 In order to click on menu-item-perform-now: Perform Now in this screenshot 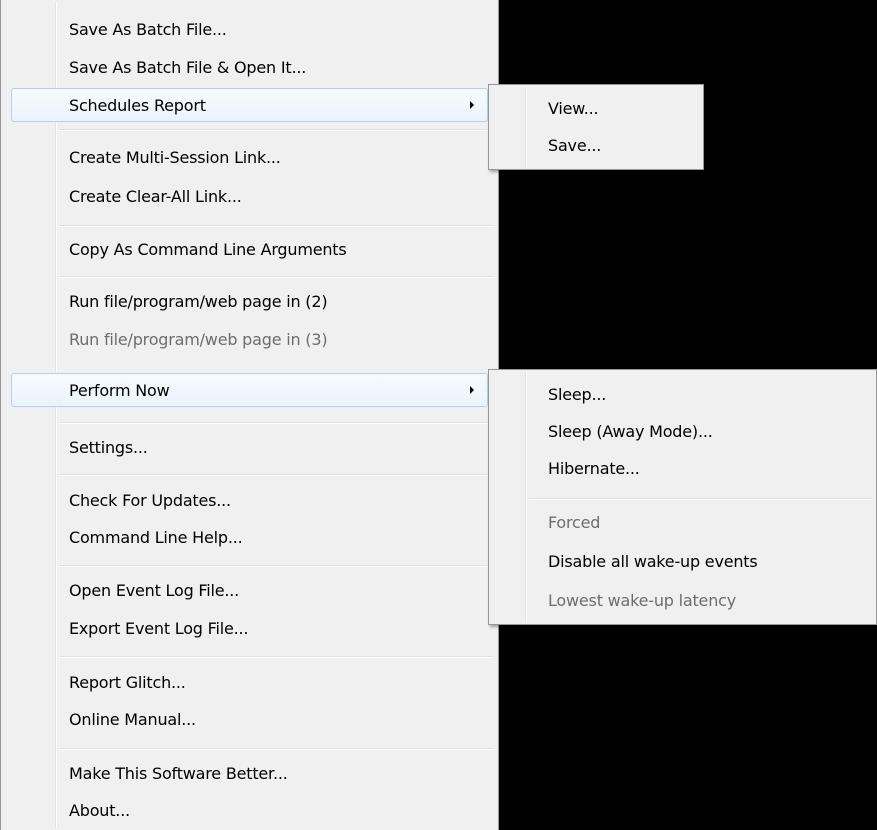, I will do `click(249, 390)`.